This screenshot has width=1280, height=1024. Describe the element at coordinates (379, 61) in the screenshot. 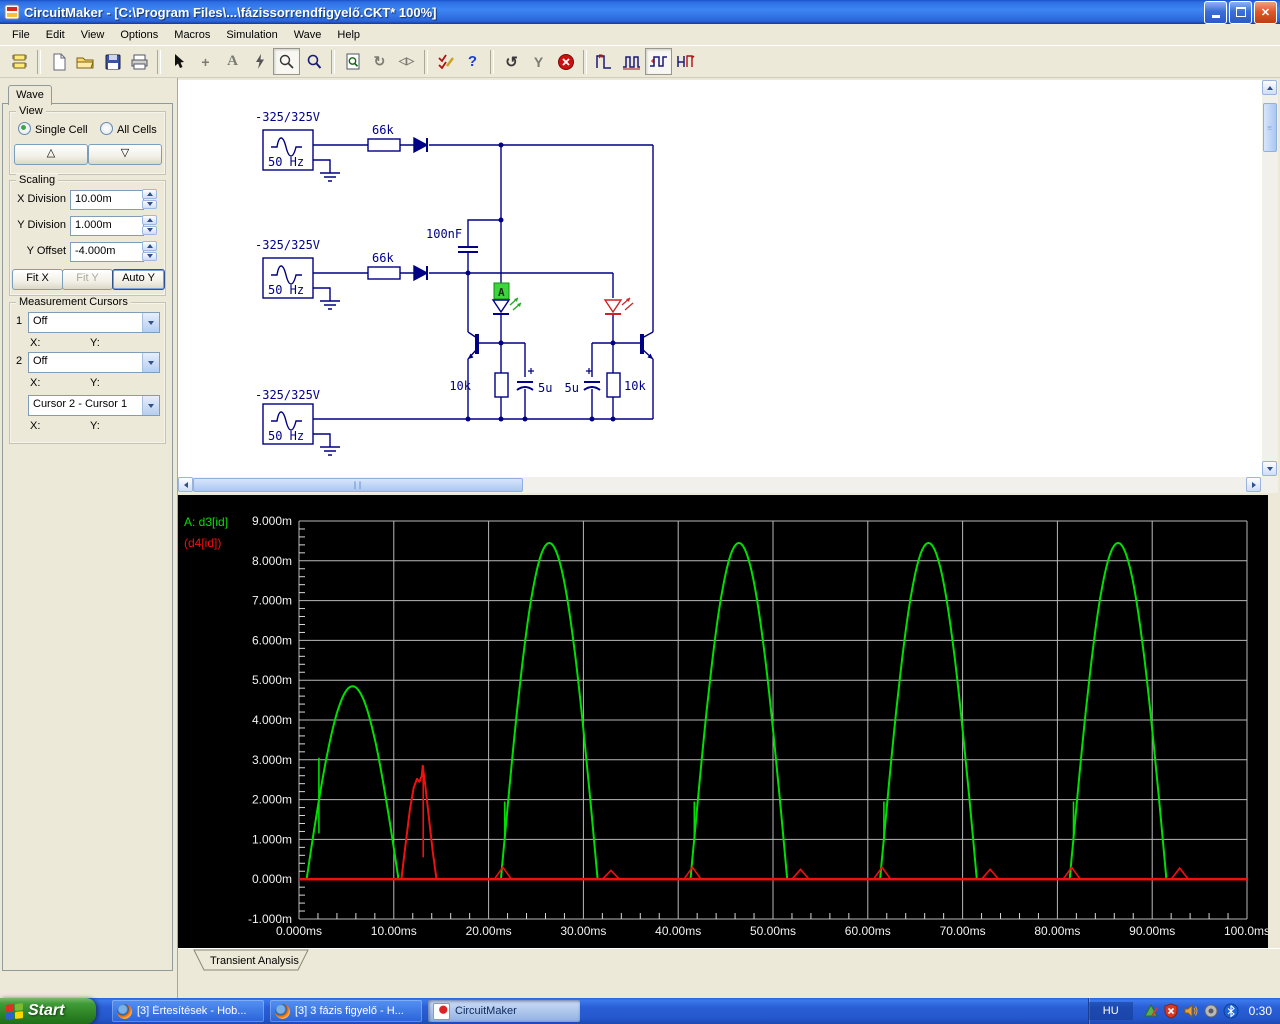

I see `rotate-button: ↻` at that location.